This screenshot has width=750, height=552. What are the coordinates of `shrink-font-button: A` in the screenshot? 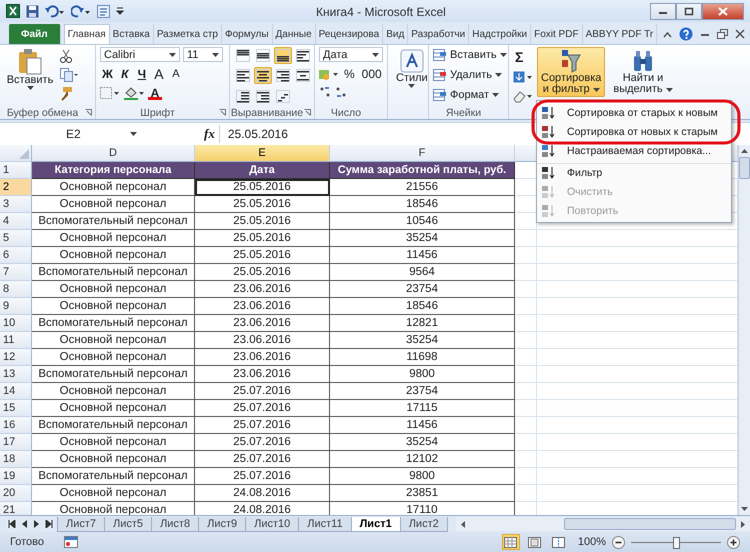 It's located at (175, 74).